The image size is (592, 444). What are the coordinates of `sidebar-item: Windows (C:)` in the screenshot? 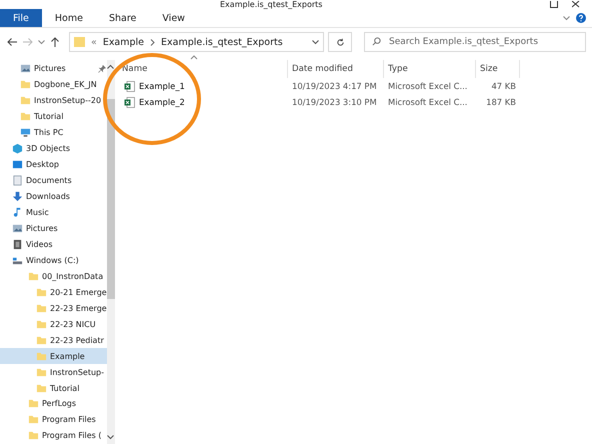 It's located at (53, 260).